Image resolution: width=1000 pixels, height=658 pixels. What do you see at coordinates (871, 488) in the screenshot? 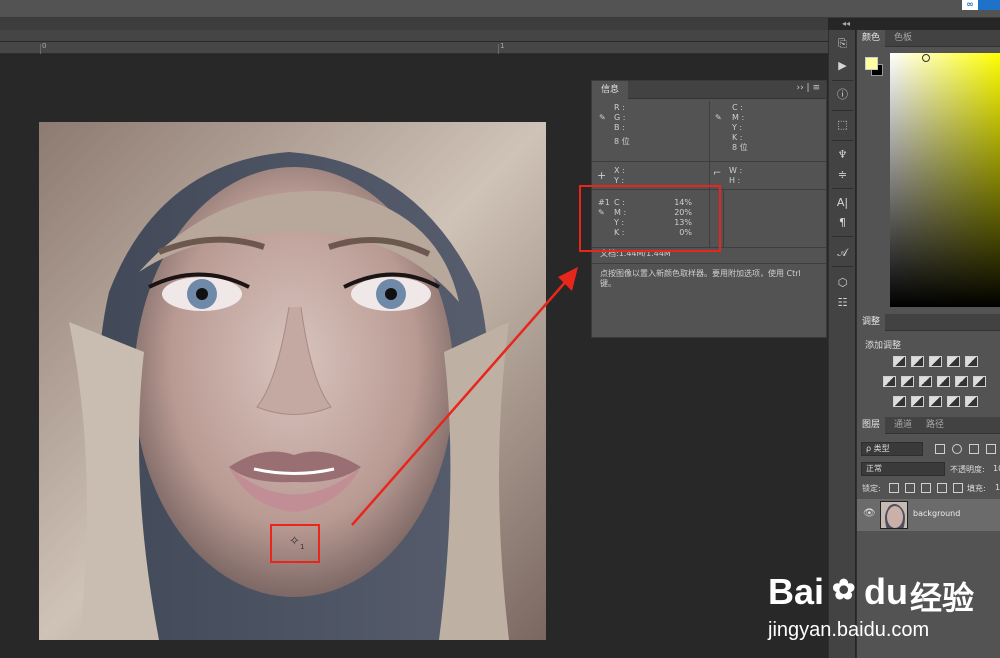
I see `lock-label: 锁定:` at bounding box center [871, 488].